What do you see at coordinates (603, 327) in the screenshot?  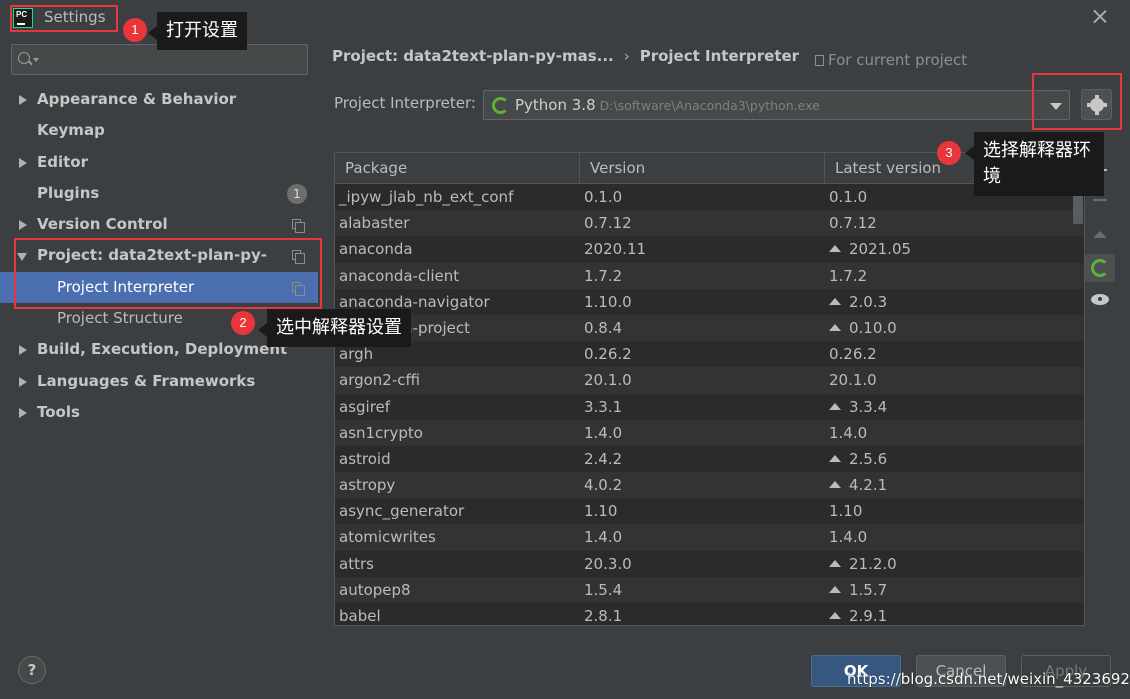 I see `package-version: 0.8.4` at bounding box center [603, 327].